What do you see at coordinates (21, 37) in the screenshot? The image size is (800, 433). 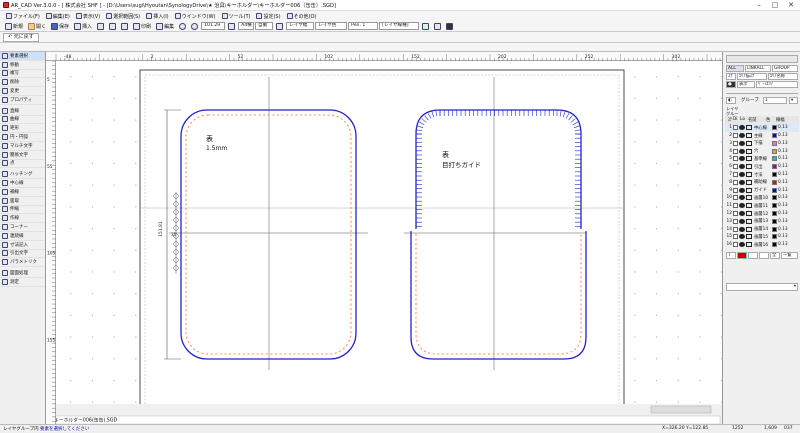 I see `undo-button: ↶ 元に戻す` at bounding box center [21, 37].